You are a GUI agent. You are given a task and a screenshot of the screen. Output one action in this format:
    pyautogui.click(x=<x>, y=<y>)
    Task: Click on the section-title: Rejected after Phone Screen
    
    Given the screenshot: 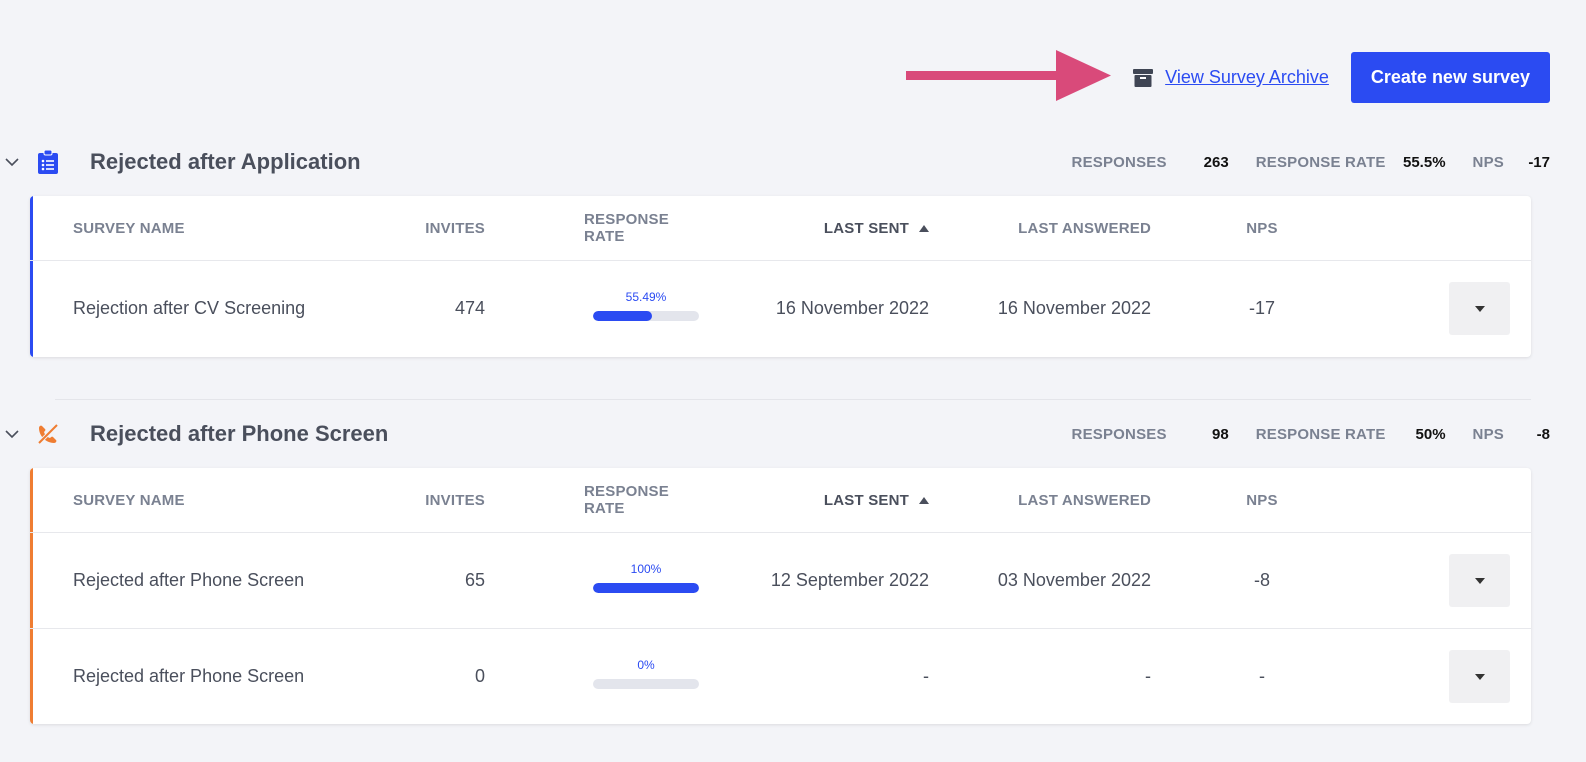 What is the action you would take?
    pyautogui.click(x=239, y=433)
    